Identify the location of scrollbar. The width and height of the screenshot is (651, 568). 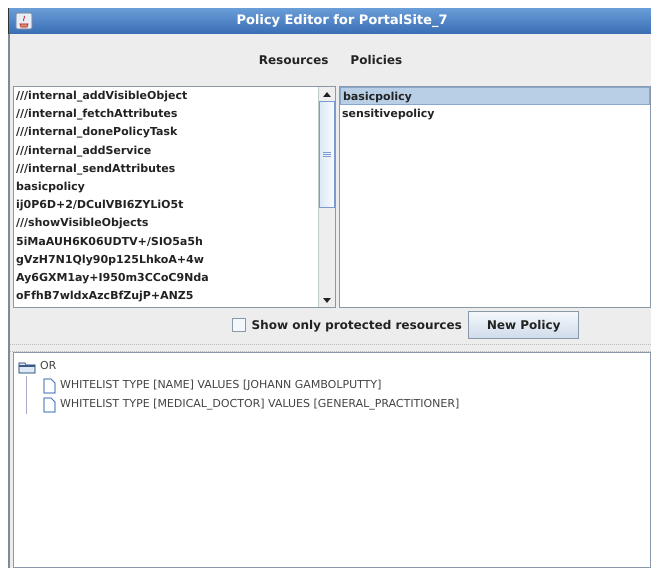
(326, 197).